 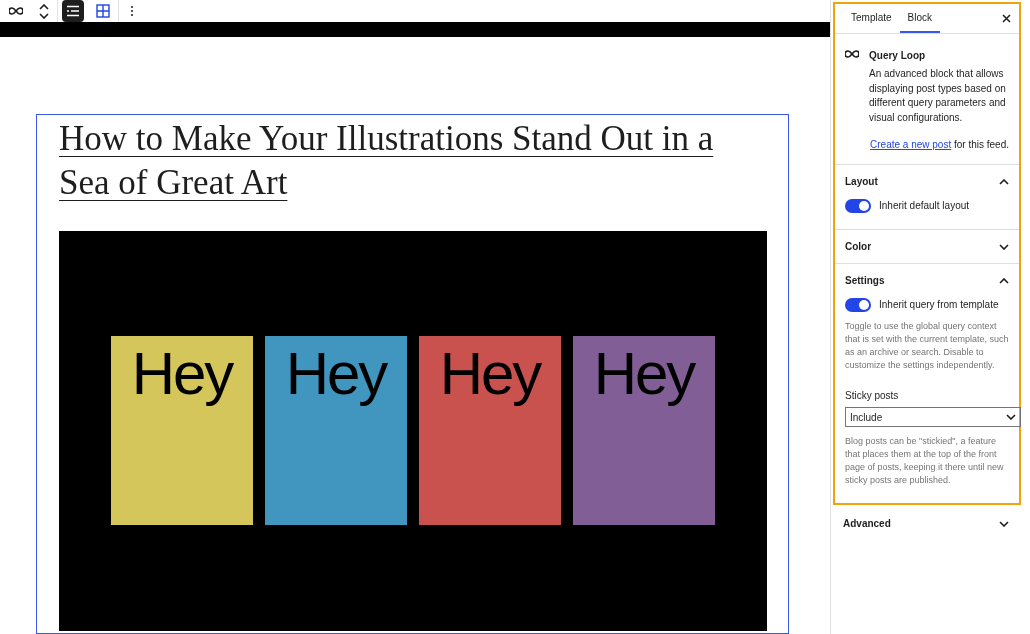 What do you see at coordinates (103, 11) in the screenshot?
I see `grid-icon` at bounding box center [103, 11].